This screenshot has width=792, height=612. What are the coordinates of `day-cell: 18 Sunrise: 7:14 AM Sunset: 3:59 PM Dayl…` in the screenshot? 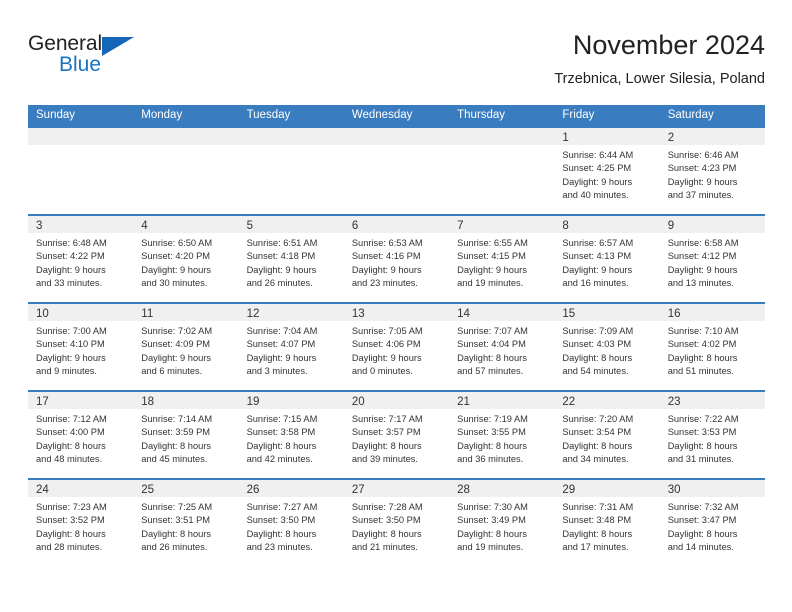 It's located at (186, 435).